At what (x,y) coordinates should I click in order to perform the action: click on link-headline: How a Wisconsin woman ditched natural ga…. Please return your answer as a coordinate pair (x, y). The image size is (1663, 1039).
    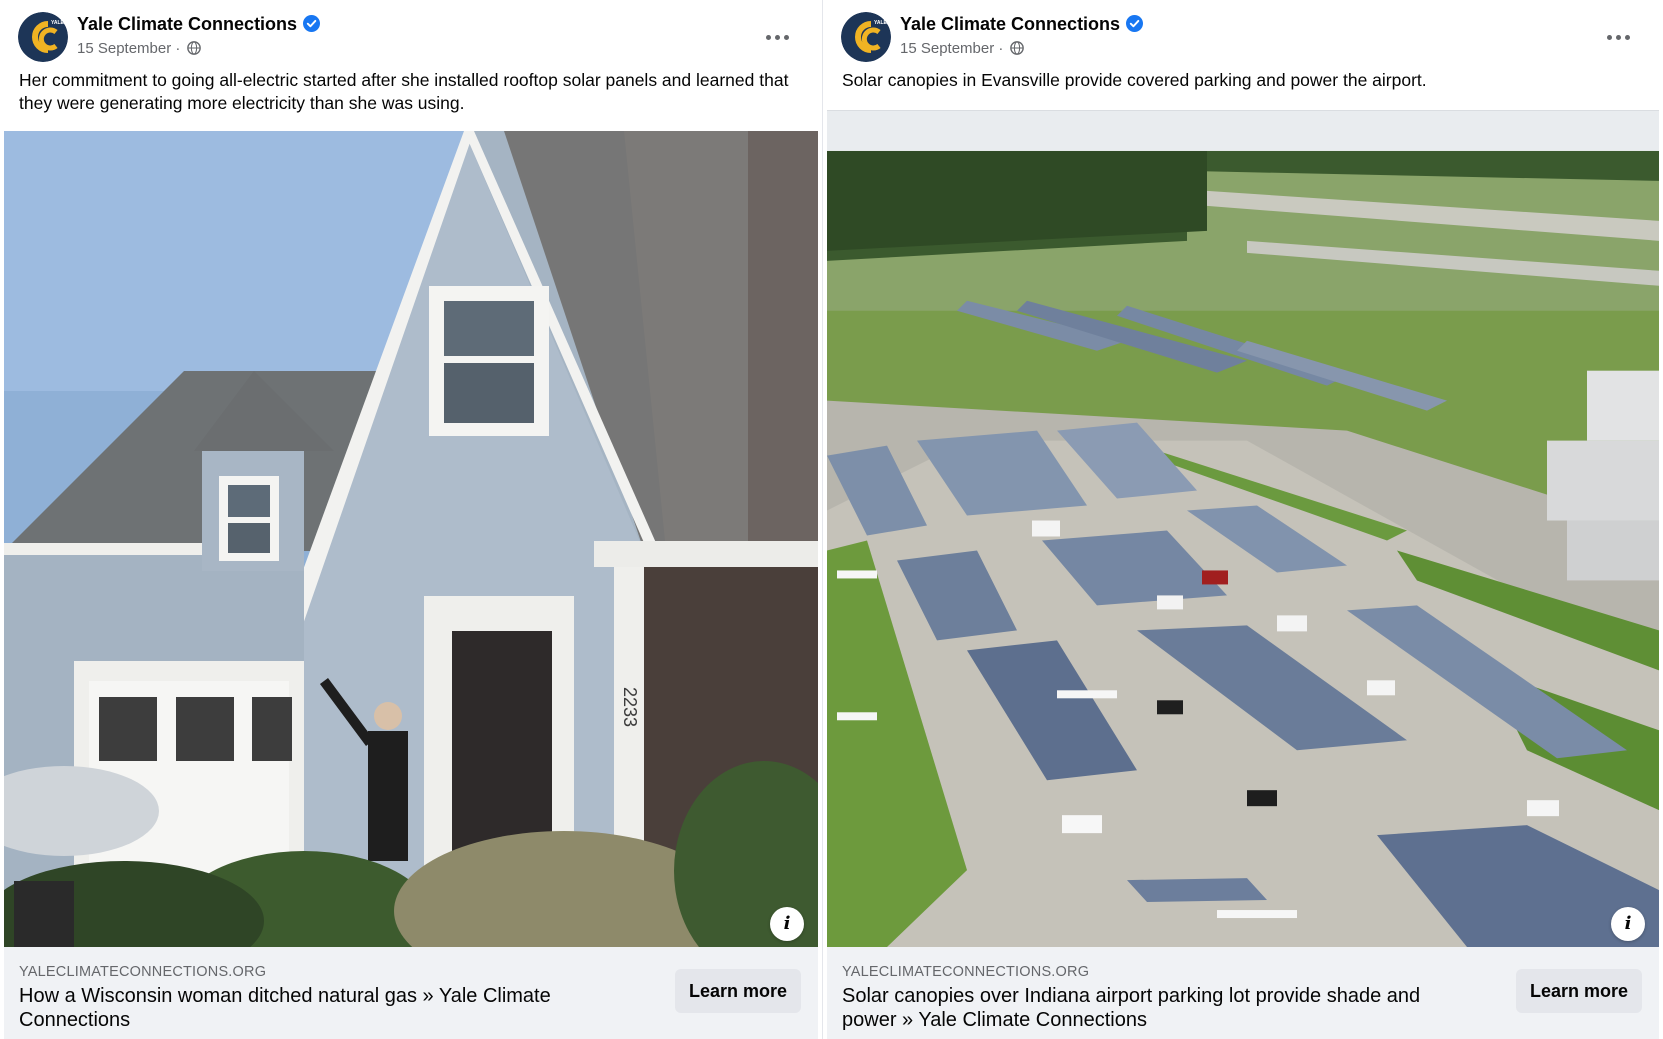
    Looking at the image, I should click on (324, 1008).